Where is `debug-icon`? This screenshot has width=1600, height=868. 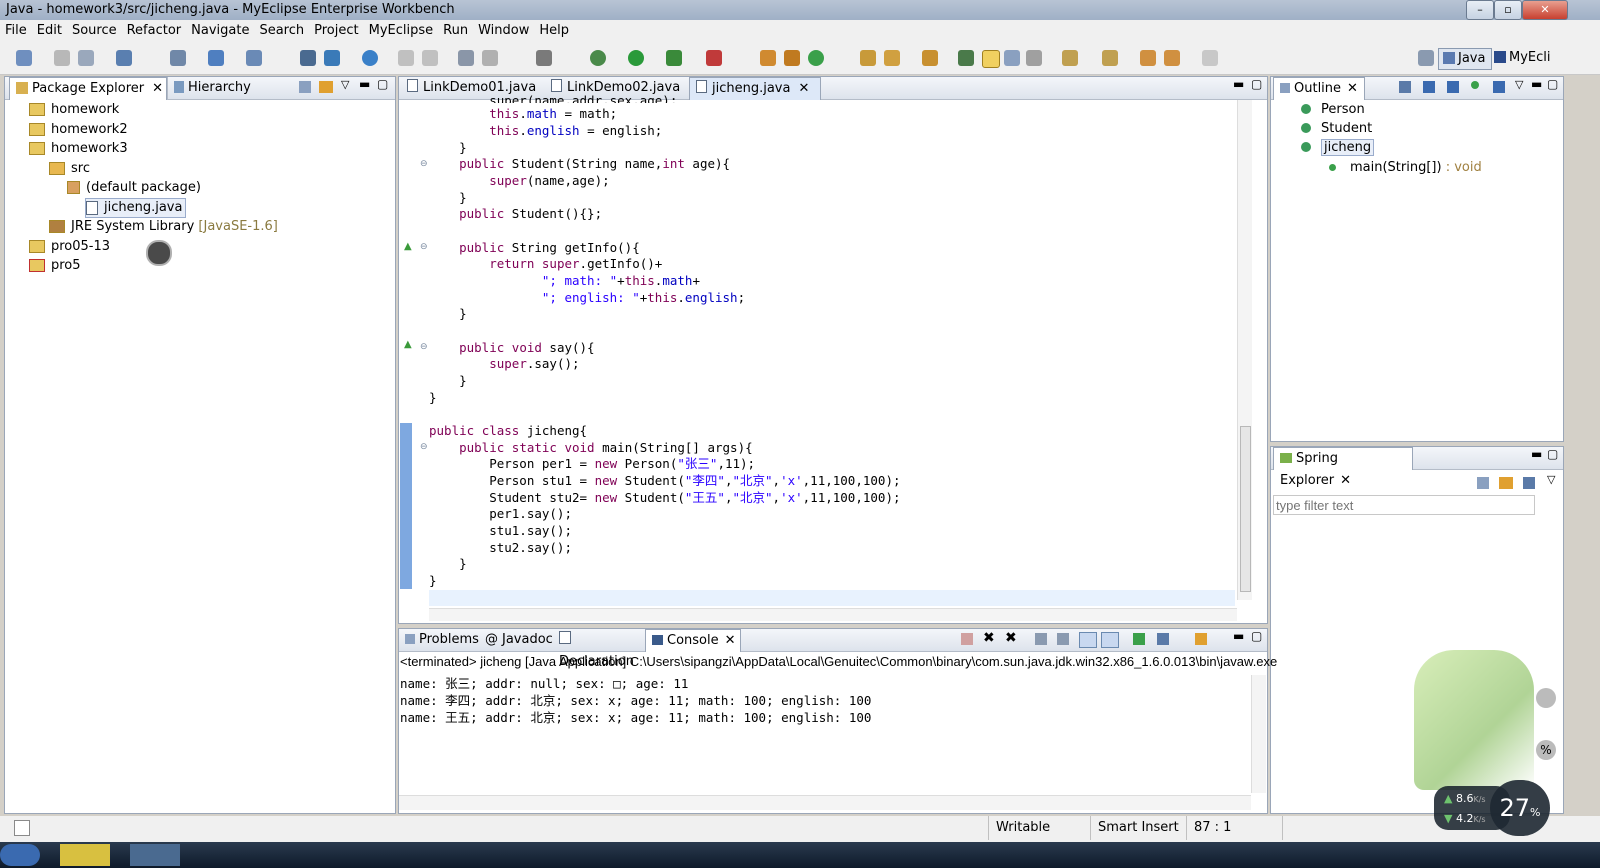 debug-icon is located at coordinates (598, 58).